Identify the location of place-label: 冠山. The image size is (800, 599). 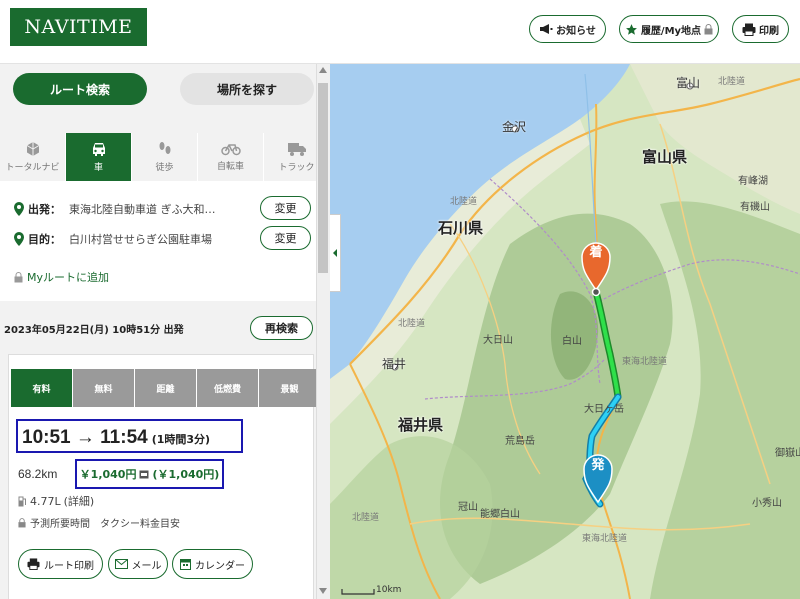
(468, 507).